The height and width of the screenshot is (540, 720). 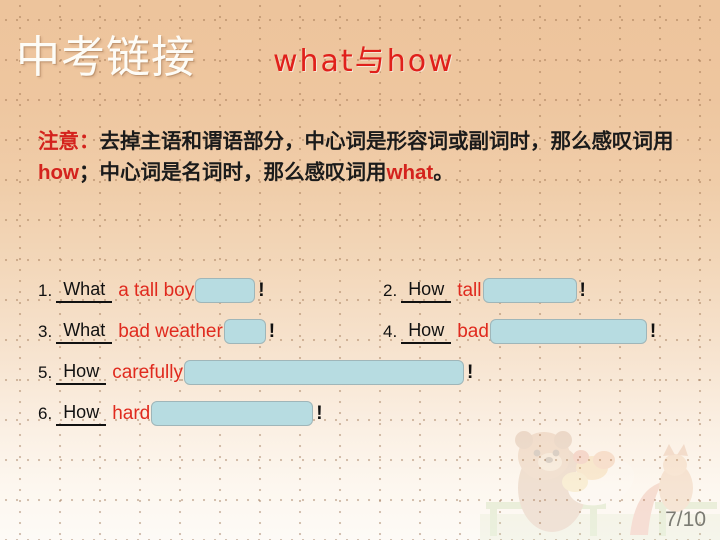 I want to click on question-row-5: 5. How carefully !, so click(x=255, y=372).